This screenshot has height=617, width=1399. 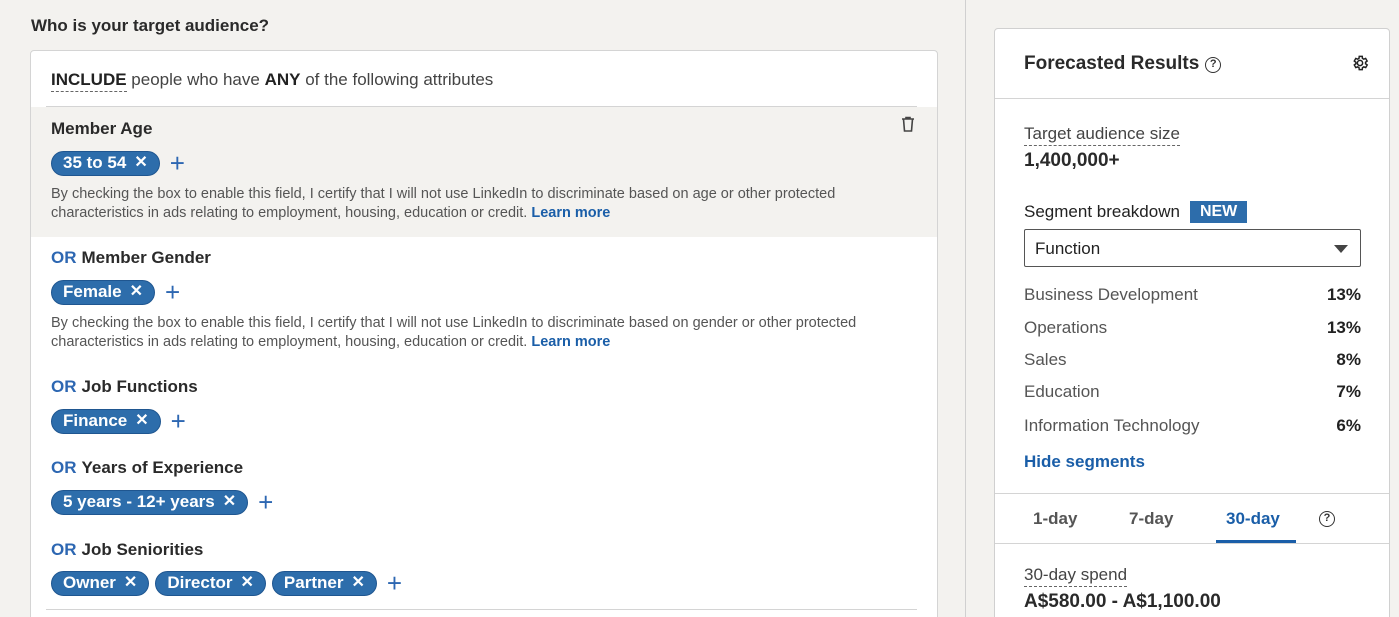 I want to click on group-title: OR Job Functions, so click(x=124, y=387).